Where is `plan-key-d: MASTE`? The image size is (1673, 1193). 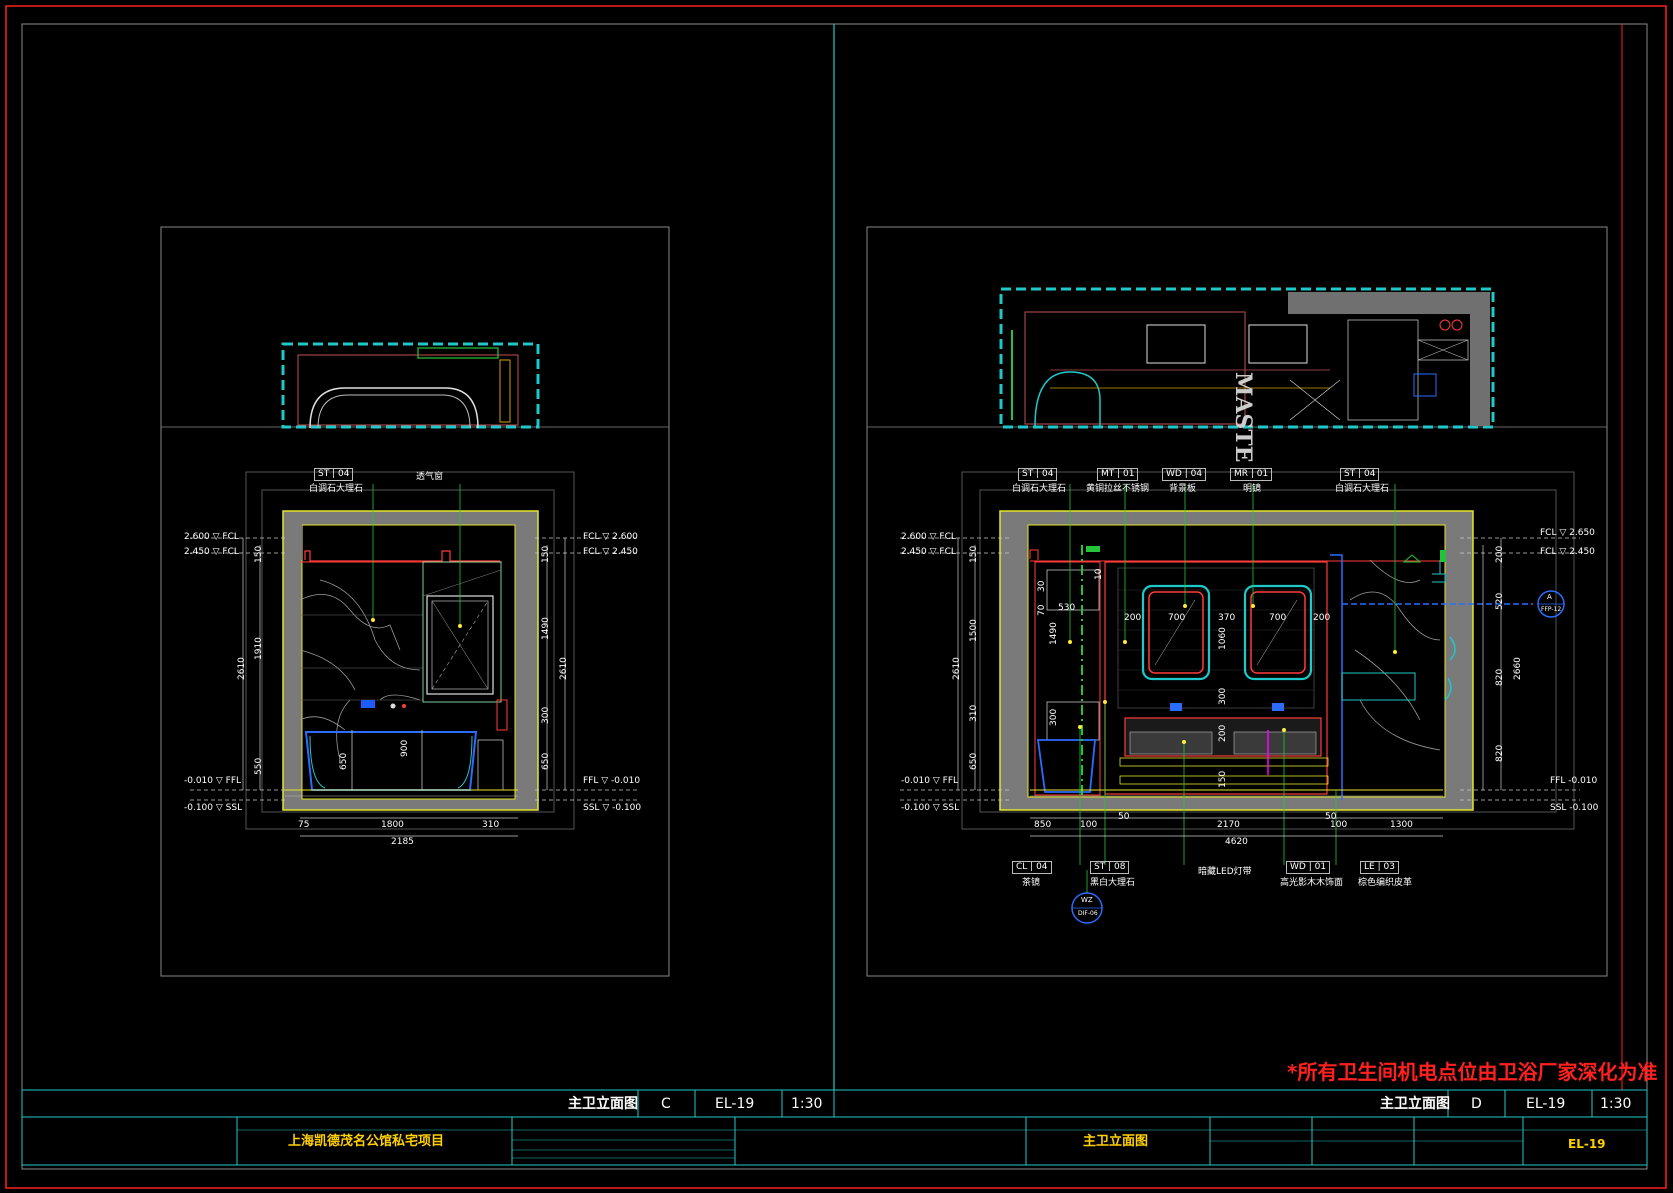
plan-key-d: MASTE is located at coordinates (1247, 374).